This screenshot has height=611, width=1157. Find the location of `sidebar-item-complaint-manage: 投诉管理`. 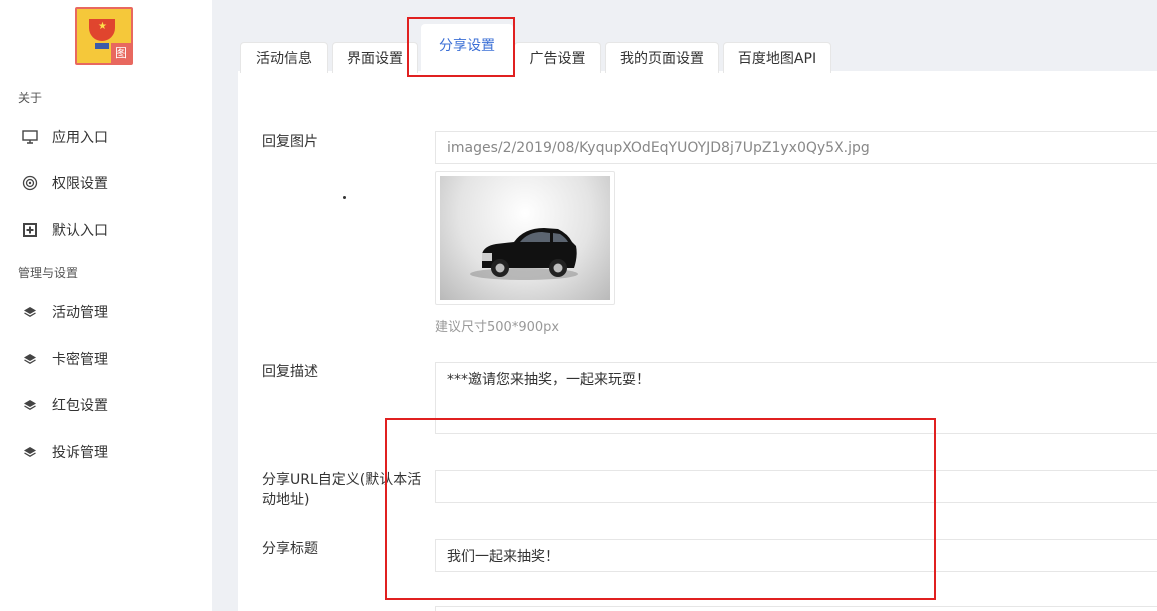

sidebar-item-complaint-manage: 投诉管理 is located at coordinates (108, 452).